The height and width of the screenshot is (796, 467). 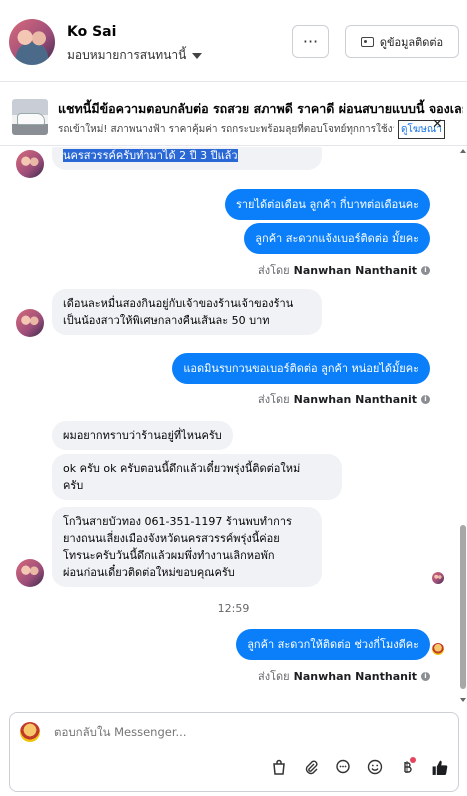 I want to click on scroll-down-arrow-icon, so click(x=463, y=700).